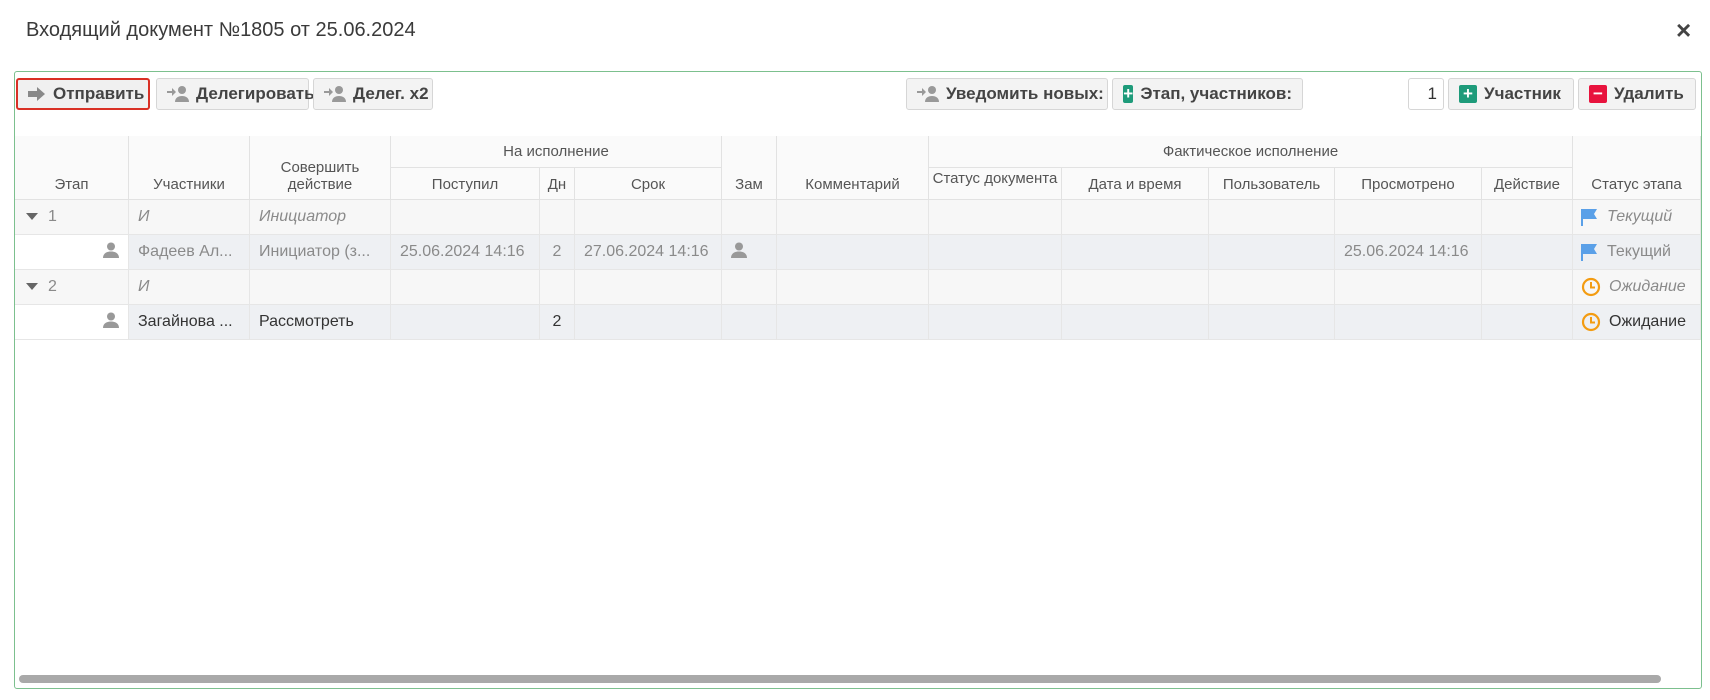 The image size is (1710, 700). What do you see at coordinates (648, 252) in the screenshot?
I see `deadline-cell: 27.06.2024 14:16` at bounding box center [648, 252].